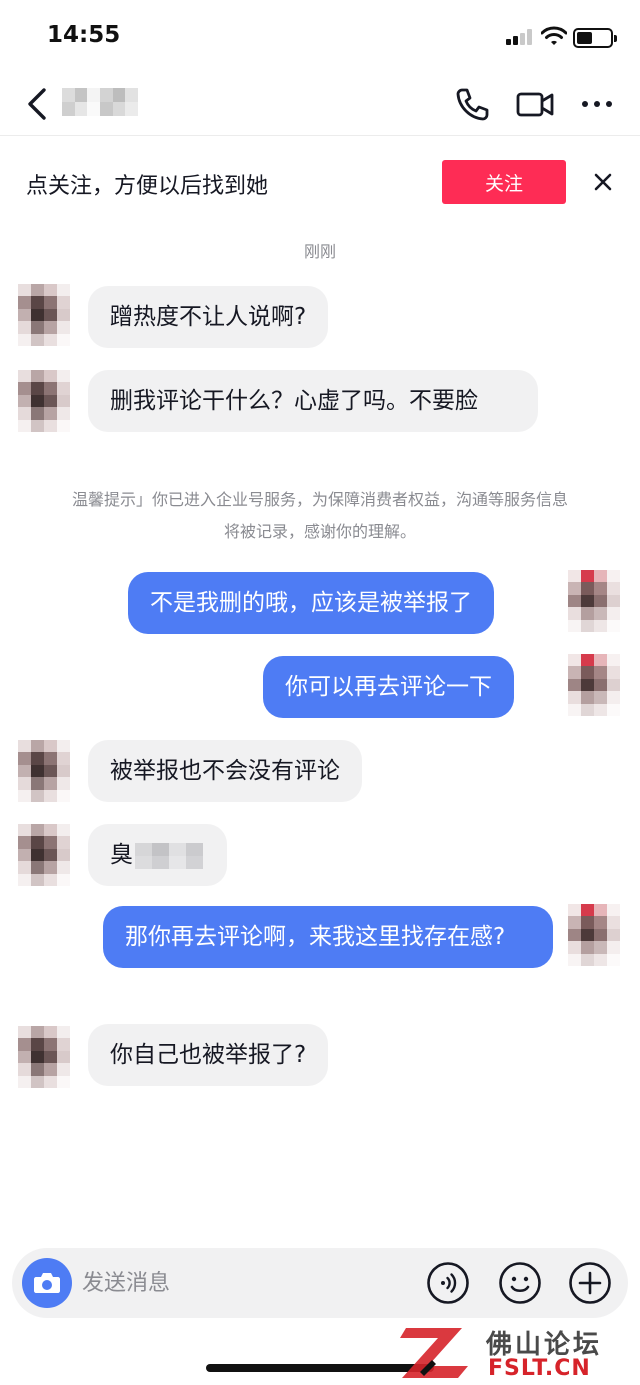 The image size is (640, 1385). I want to click on message-bubble-incoming: 蹭热度不让人说啊?, so click(208, 317).